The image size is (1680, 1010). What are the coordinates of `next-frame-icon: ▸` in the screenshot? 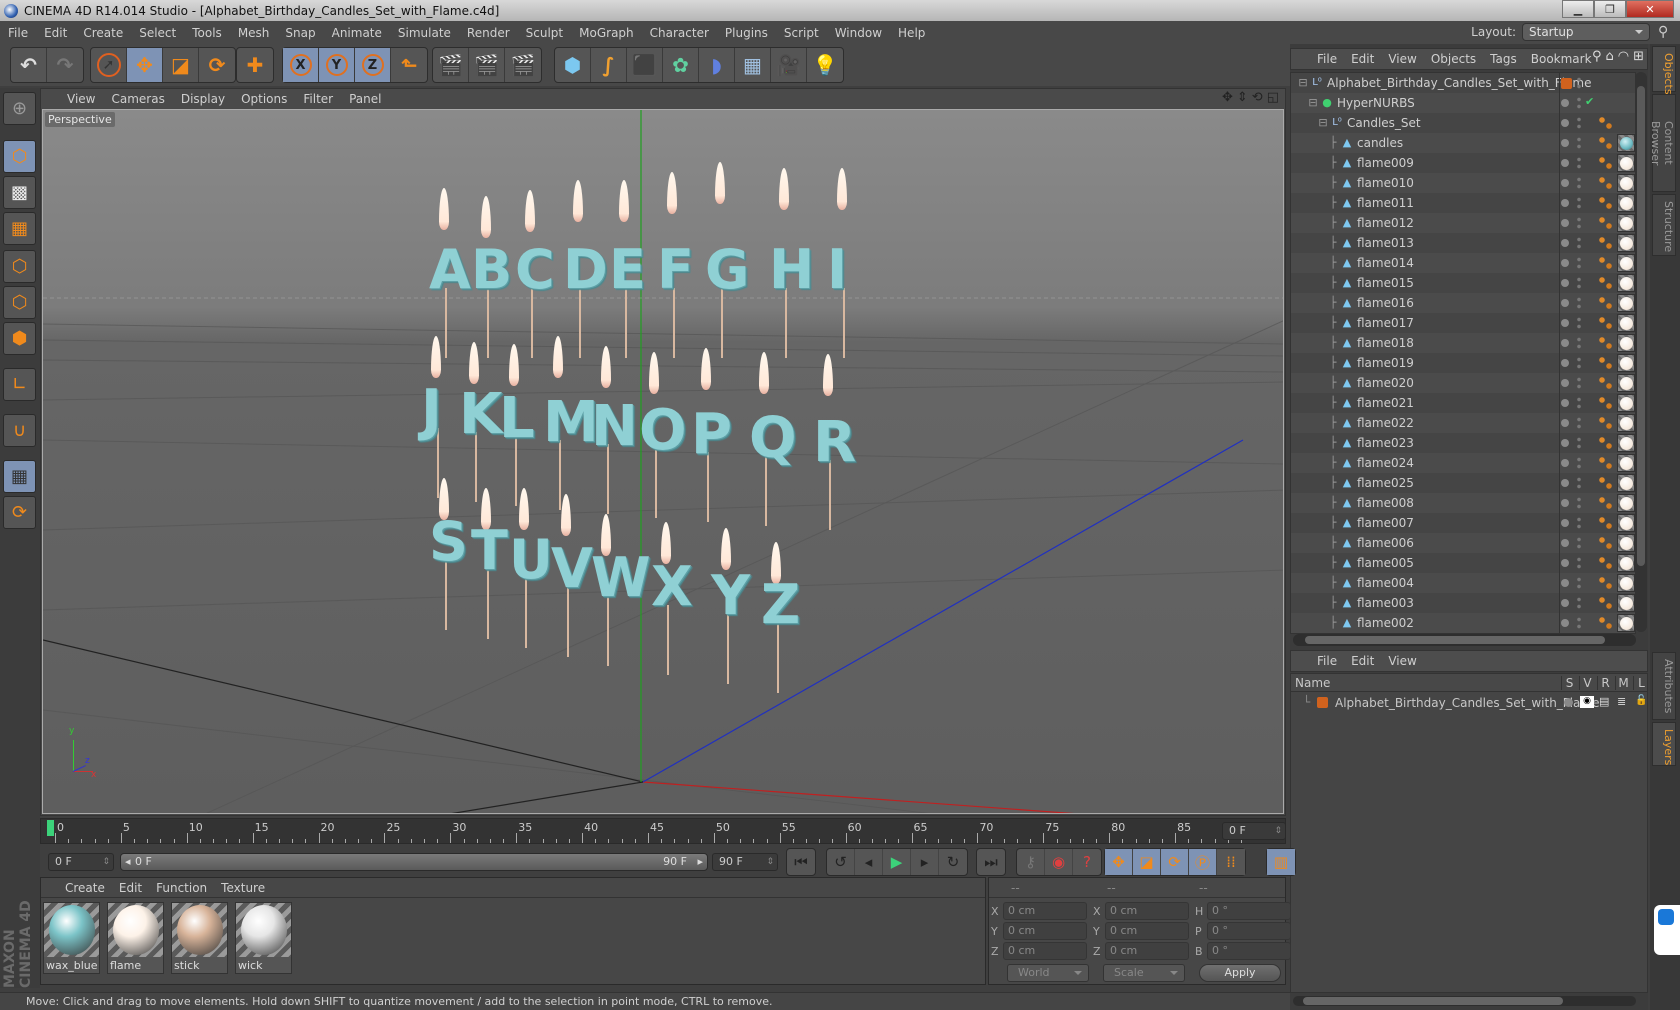 It's located at (925, 862).